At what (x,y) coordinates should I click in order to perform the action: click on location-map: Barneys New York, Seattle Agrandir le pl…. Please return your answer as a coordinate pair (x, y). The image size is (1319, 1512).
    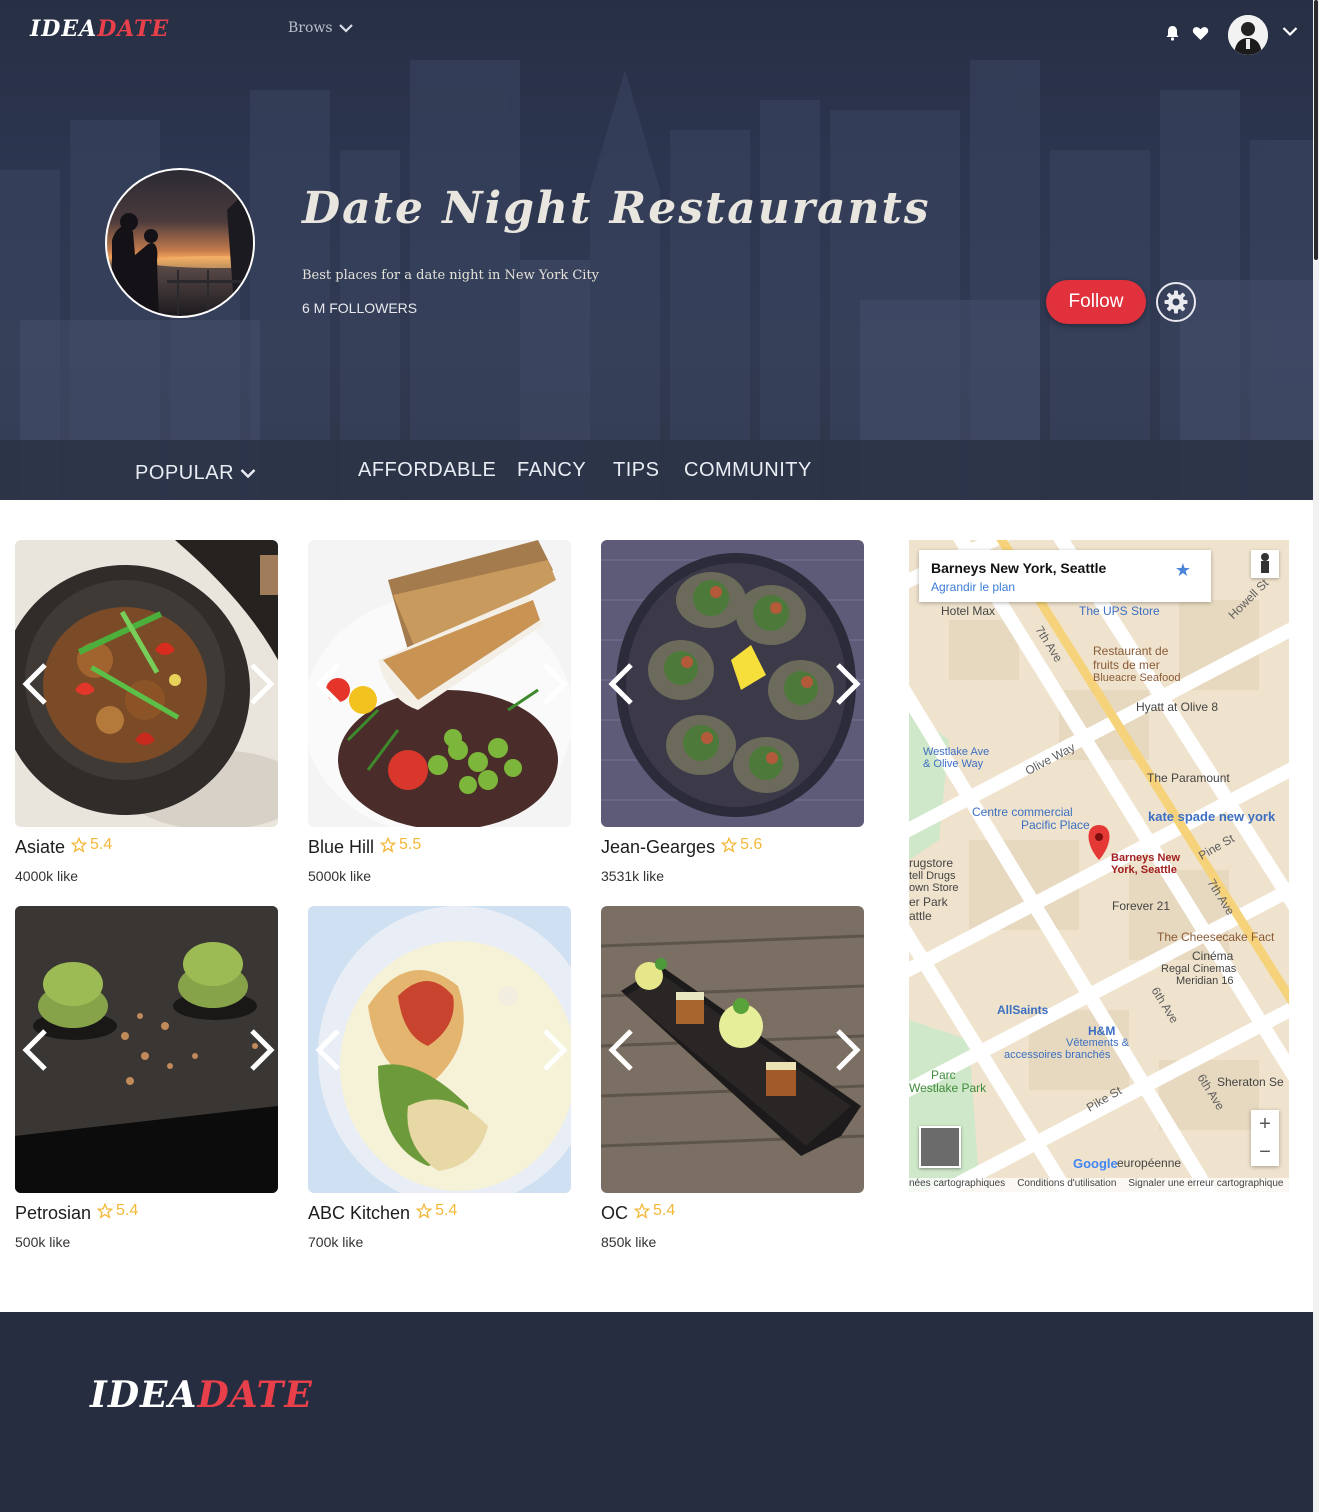
    Looking at the image, I should click on (1099, 866).